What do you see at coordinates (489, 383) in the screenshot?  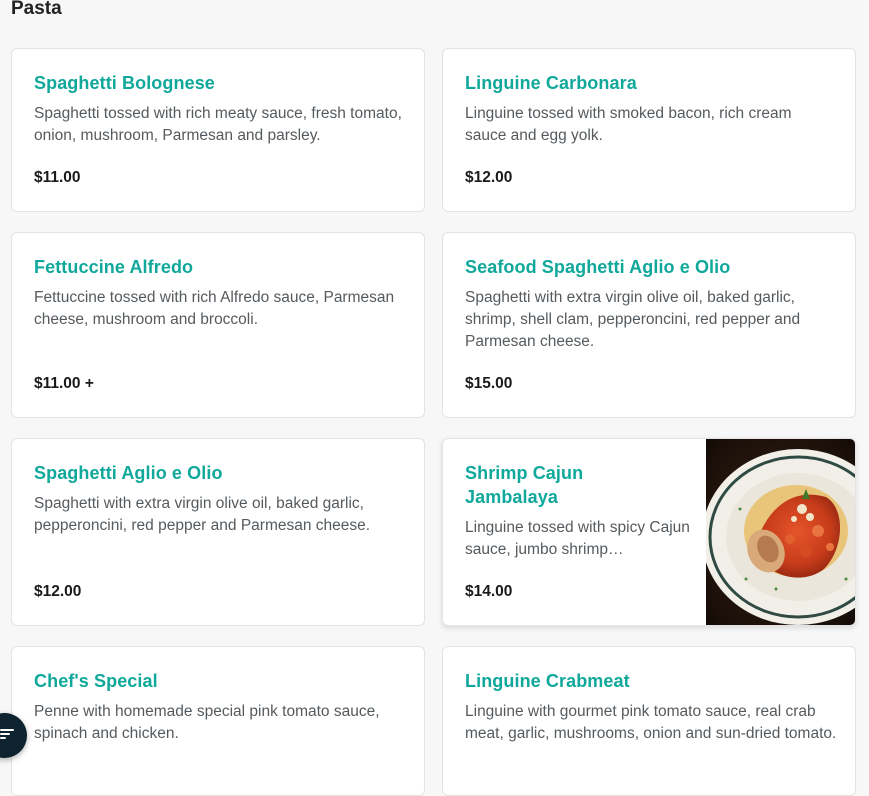 I see `menu-item-price: $15.00` at bounding box center [489, 383].